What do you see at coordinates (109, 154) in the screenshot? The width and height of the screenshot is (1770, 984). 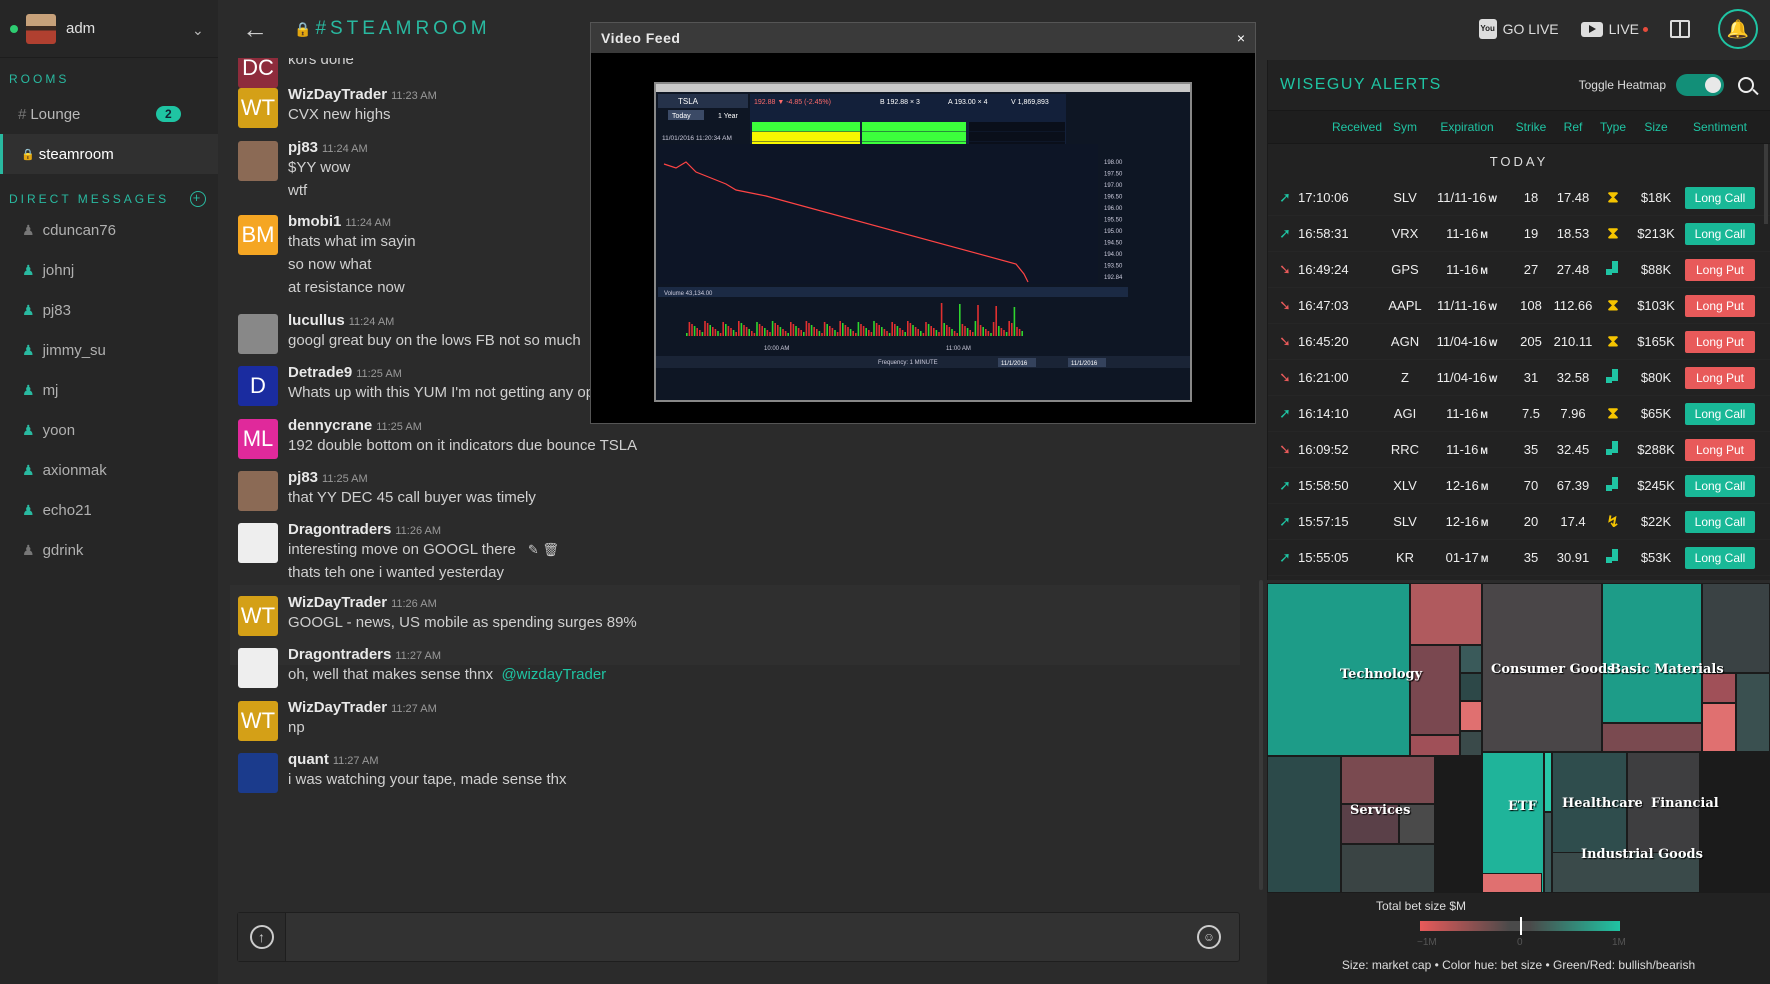 I see `sidebar-item-steamroom: 🔒 steamroom` at bounding box center [109, 154].